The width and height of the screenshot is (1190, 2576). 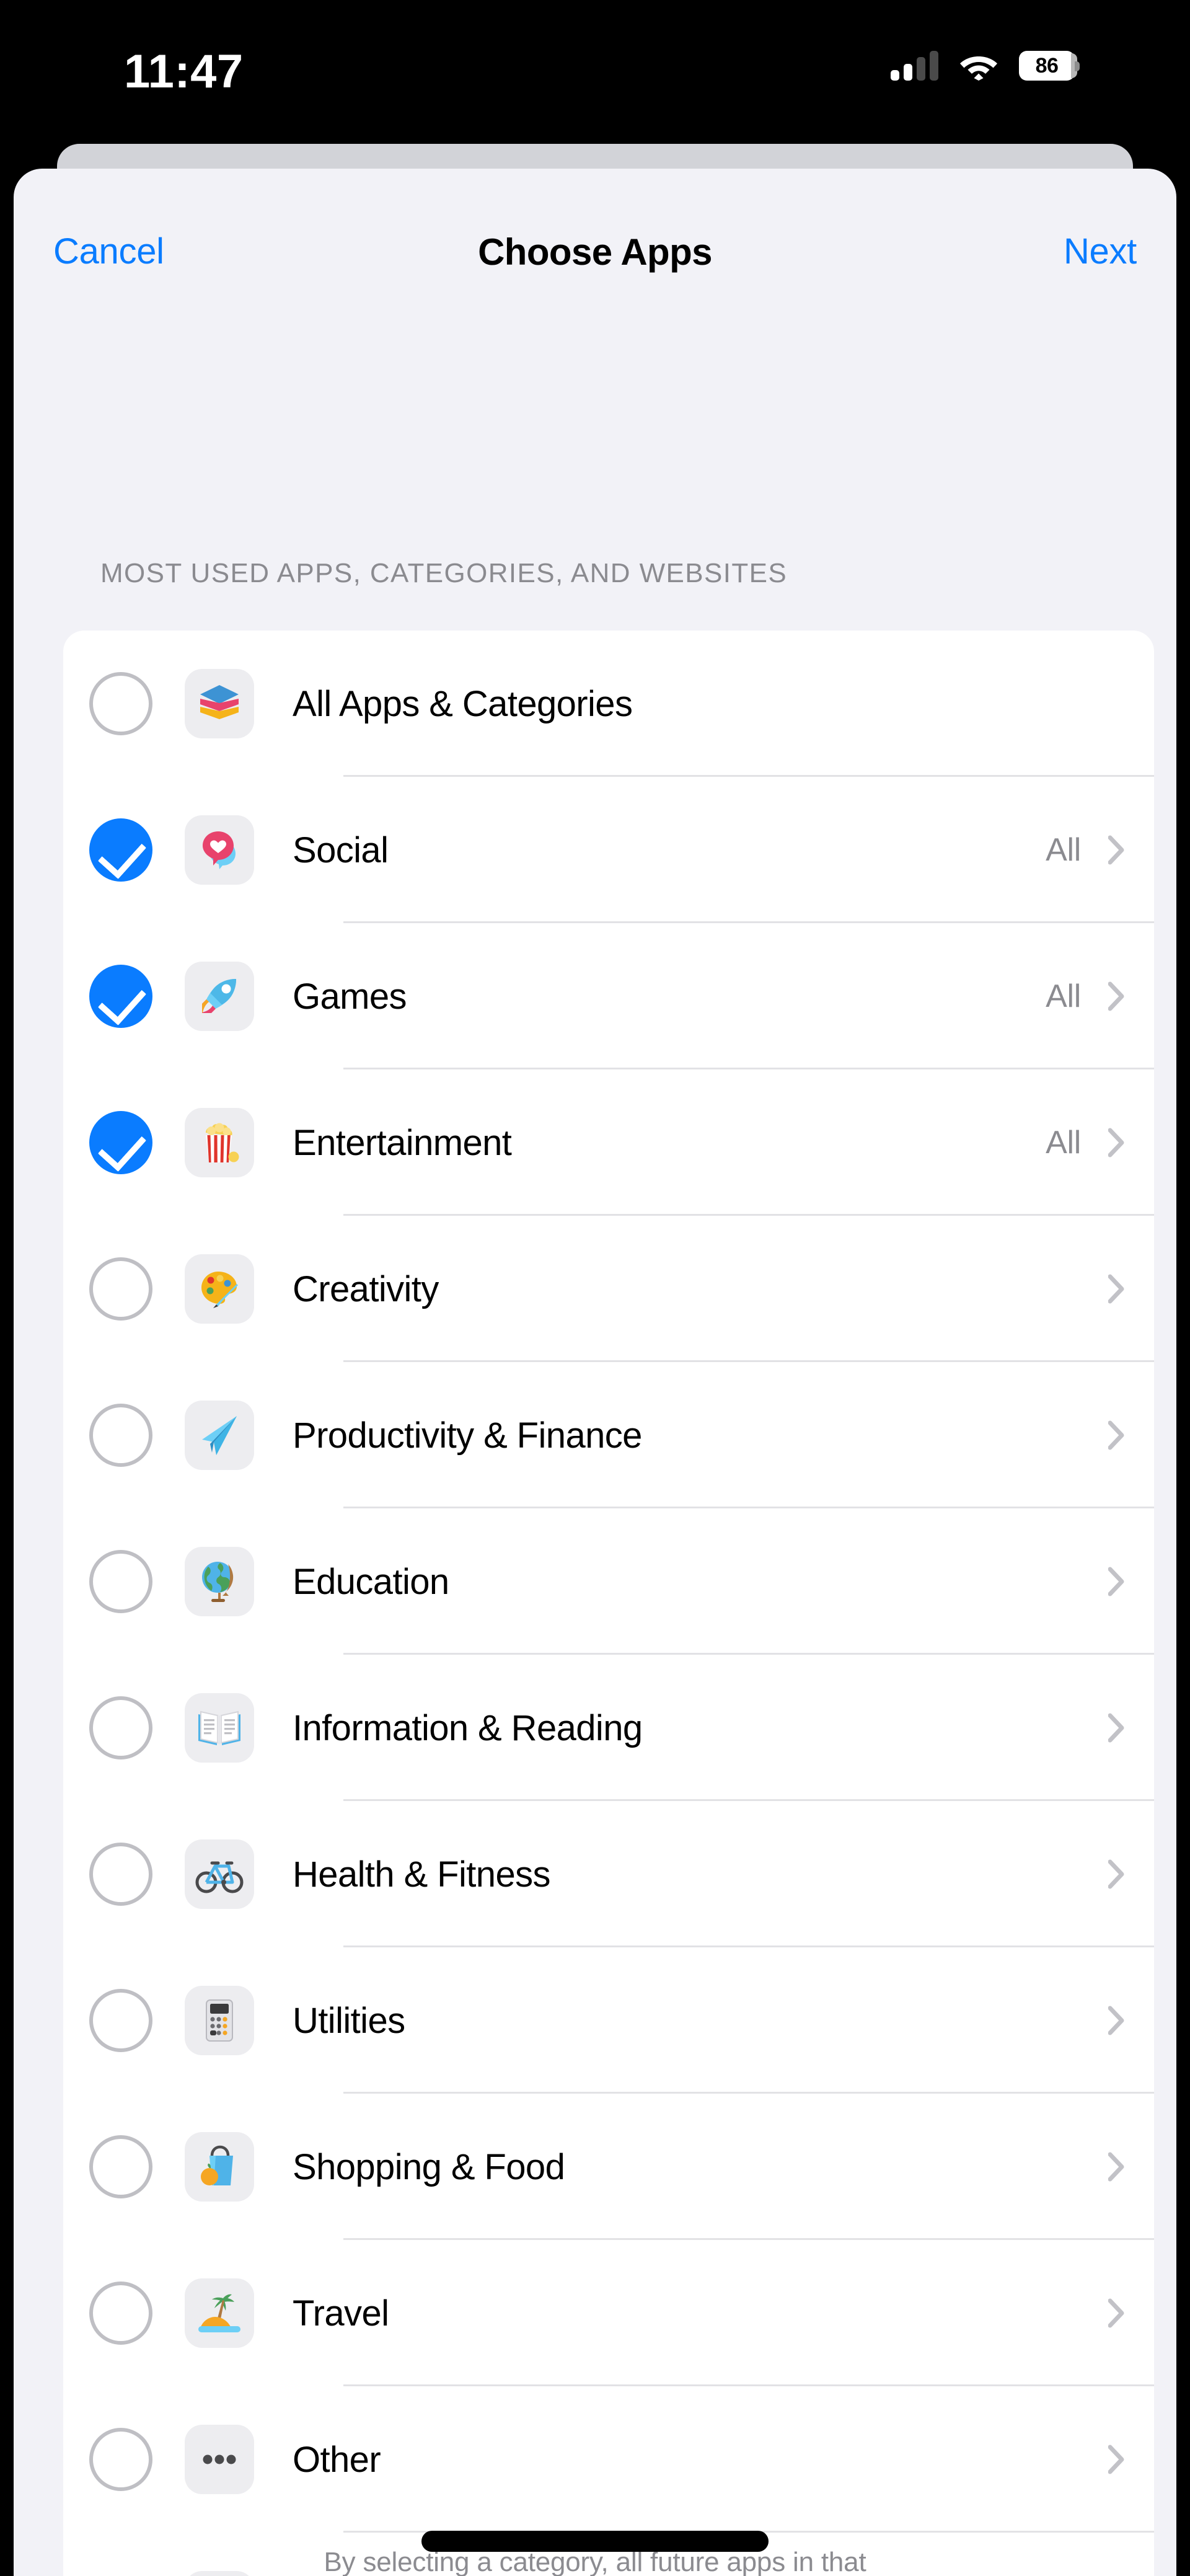 I want to click on speech-bubble-heart-icon, so click(x=219, y=850).